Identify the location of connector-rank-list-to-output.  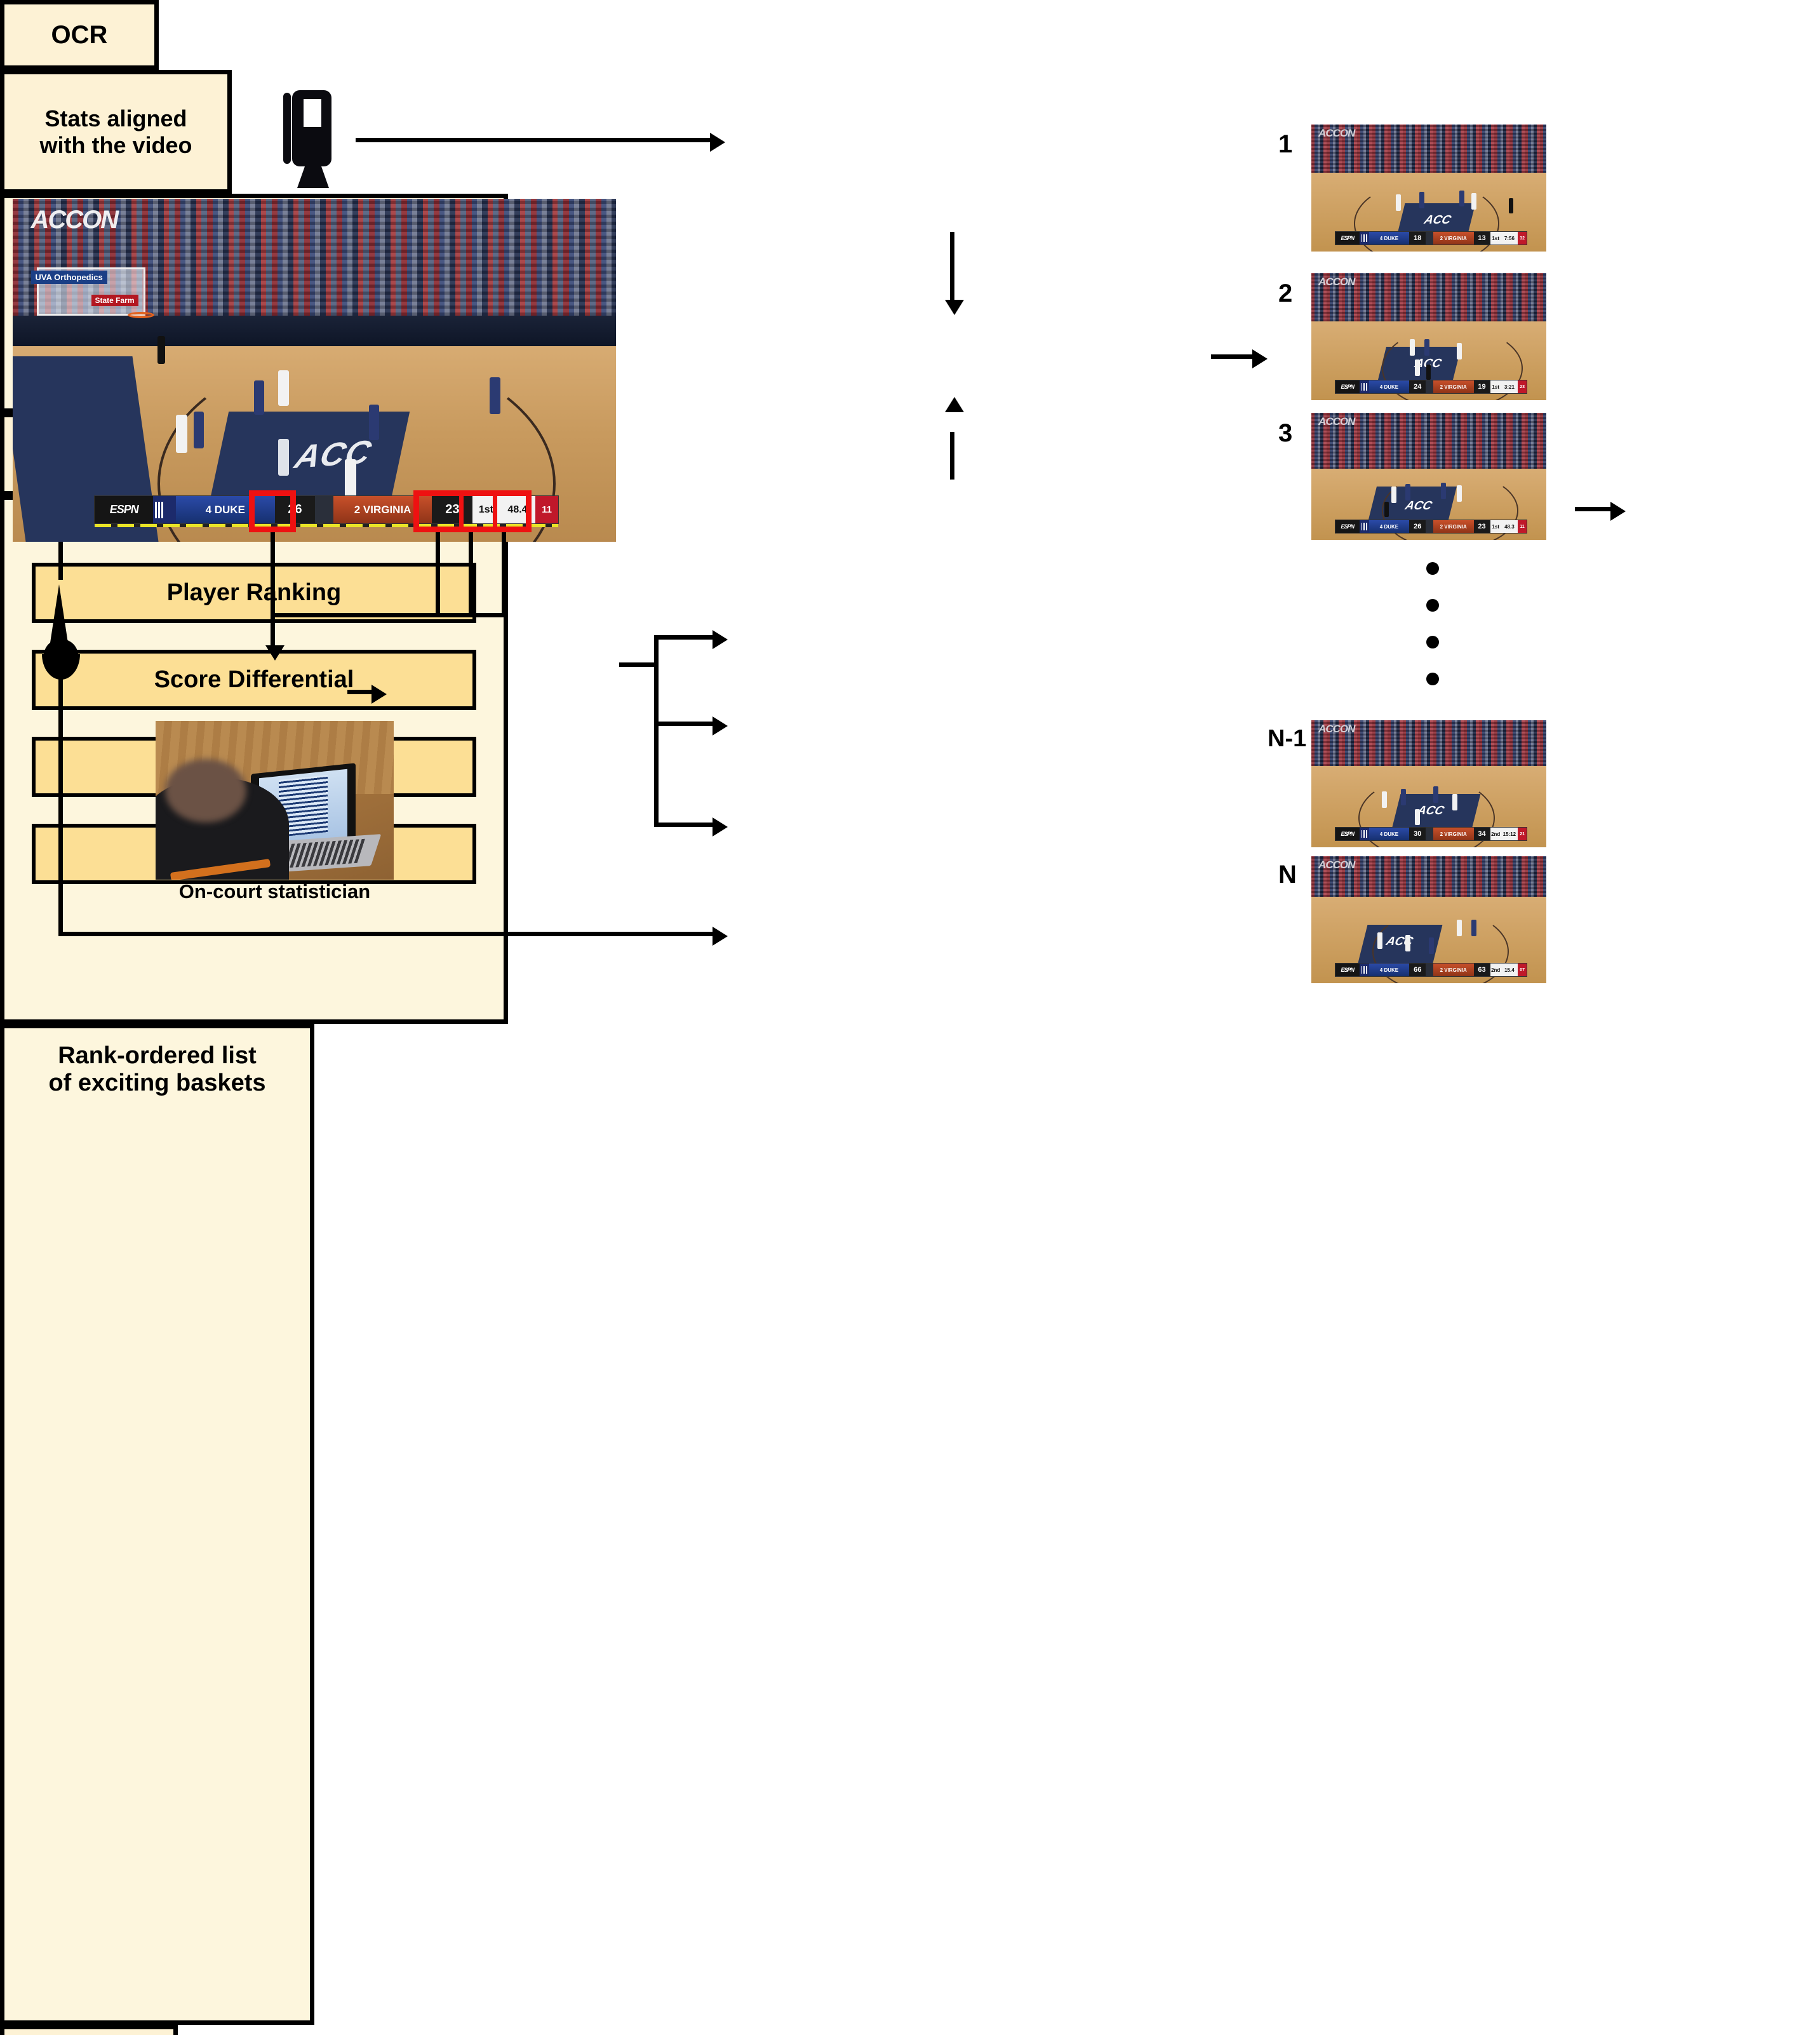
(1594, 509).